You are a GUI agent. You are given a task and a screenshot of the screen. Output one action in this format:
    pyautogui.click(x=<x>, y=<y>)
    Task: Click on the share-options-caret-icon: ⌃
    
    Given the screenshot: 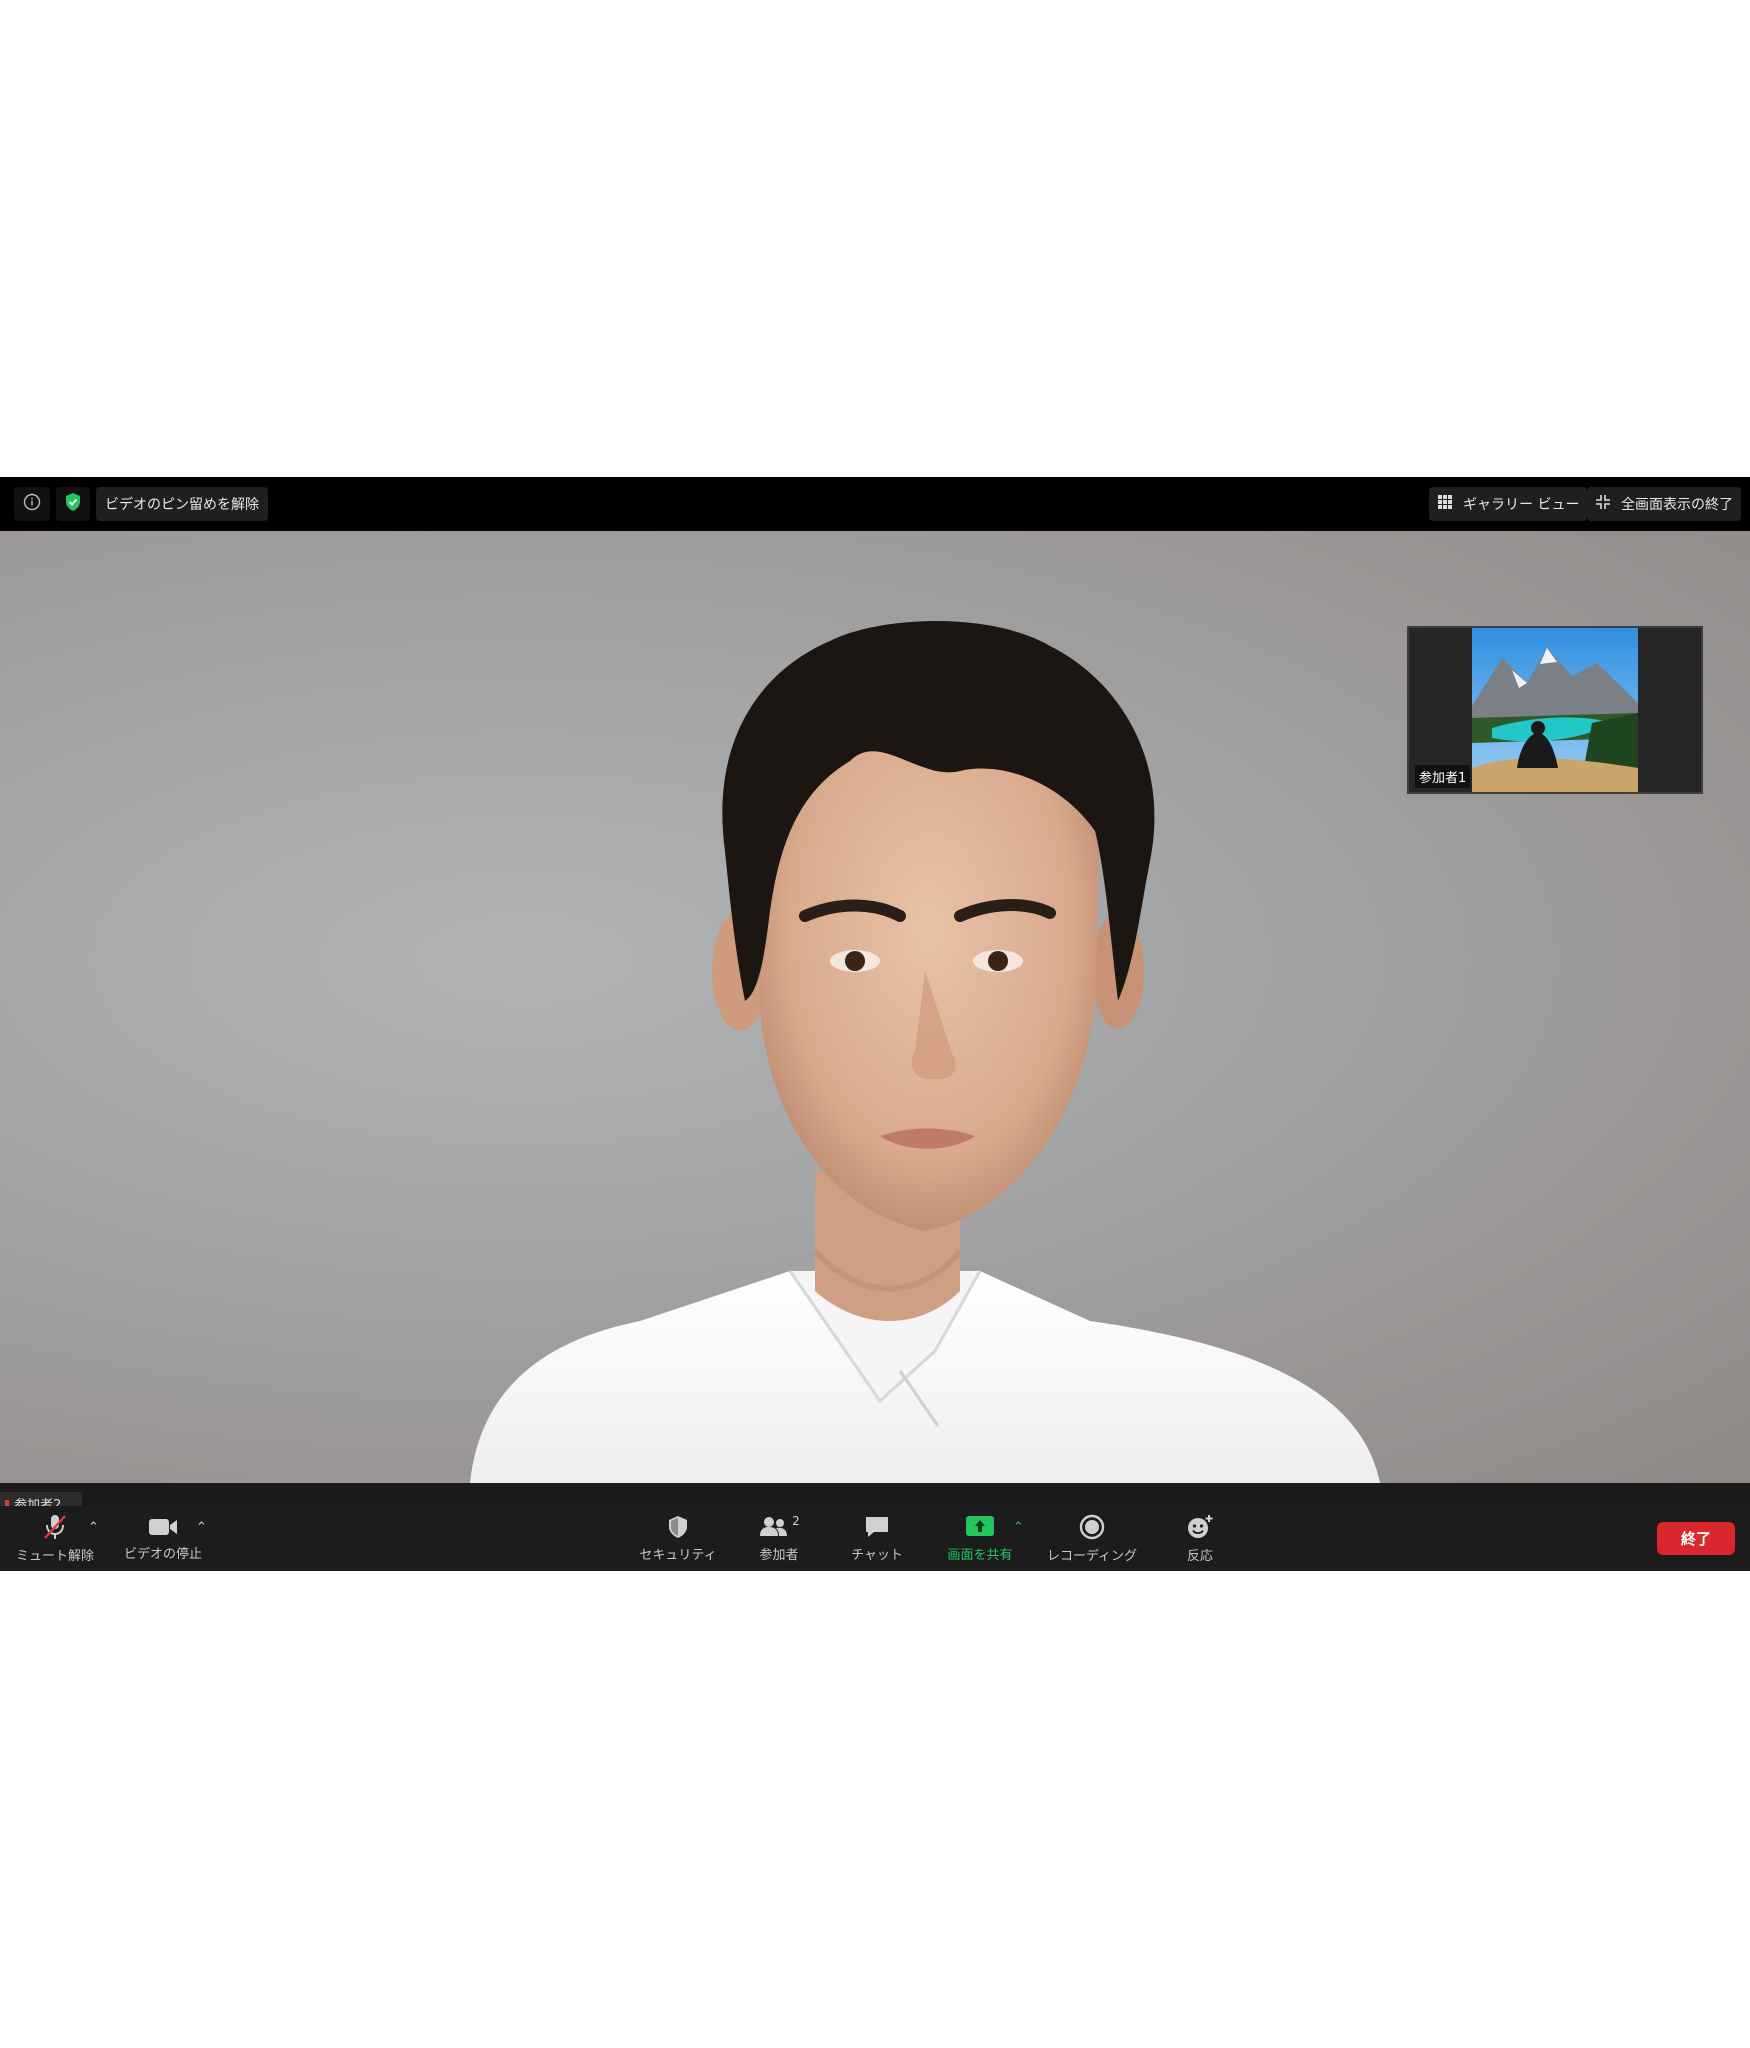 What is the action you would take?
    pyautogui.click(x=1018, y=1527)
    